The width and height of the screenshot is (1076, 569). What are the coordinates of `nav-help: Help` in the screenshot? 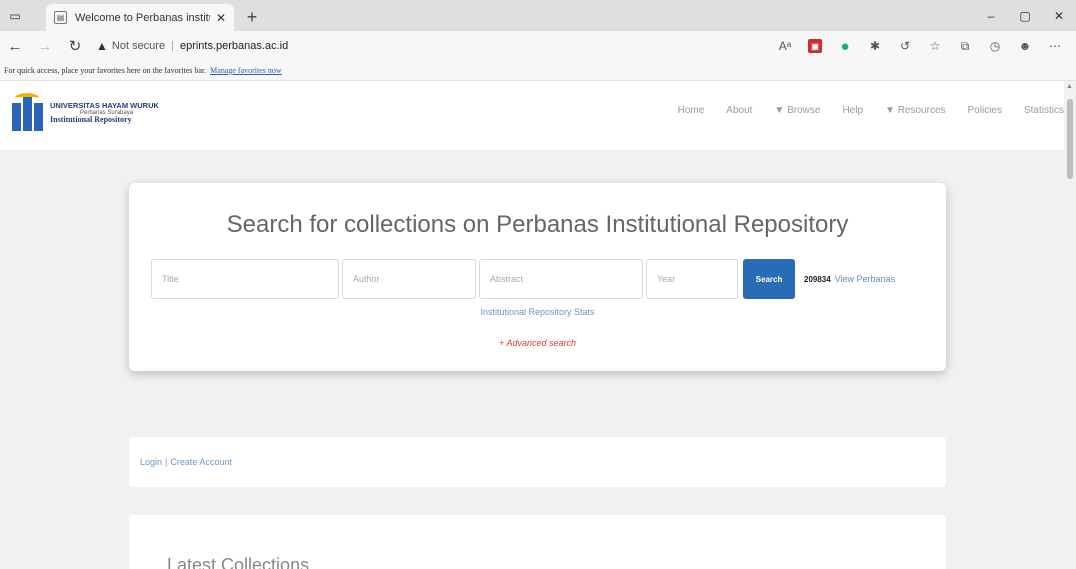 It's located at (852, 110).